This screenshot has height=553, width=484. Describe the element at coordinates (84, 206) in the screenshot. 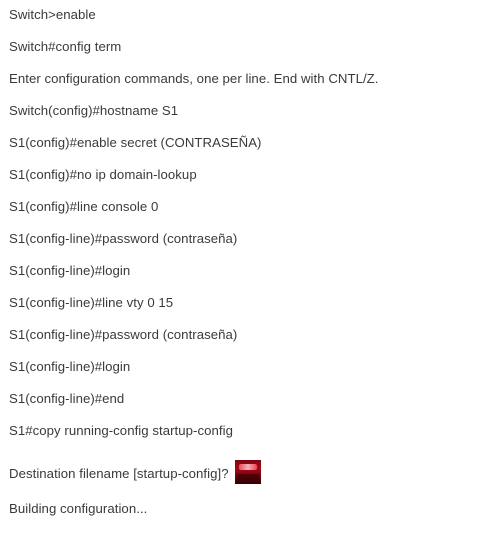

I see `transcript-line: S1(config)#line console 0` at that location.